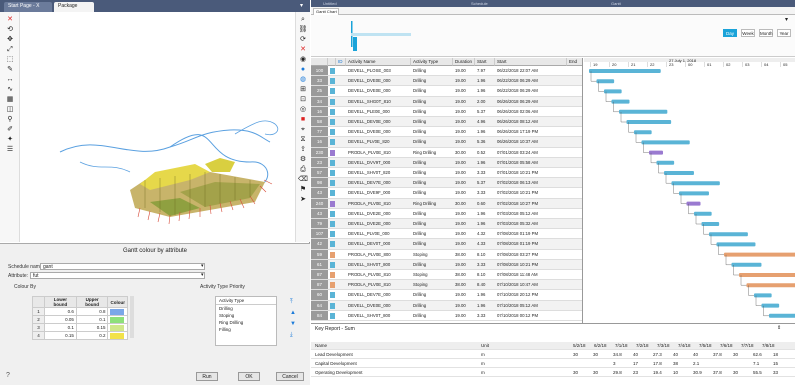  I want to click on start-cell: 07/01/2018 03:24 AM, so click(531, 152).